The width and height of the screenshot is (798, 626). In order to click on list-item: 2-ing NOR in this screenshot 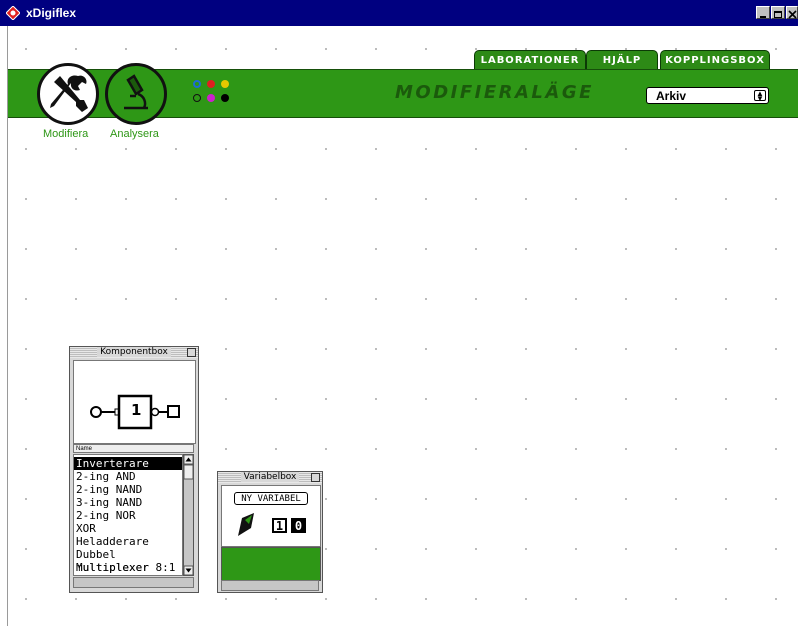, I will do `click(128, 515)`.